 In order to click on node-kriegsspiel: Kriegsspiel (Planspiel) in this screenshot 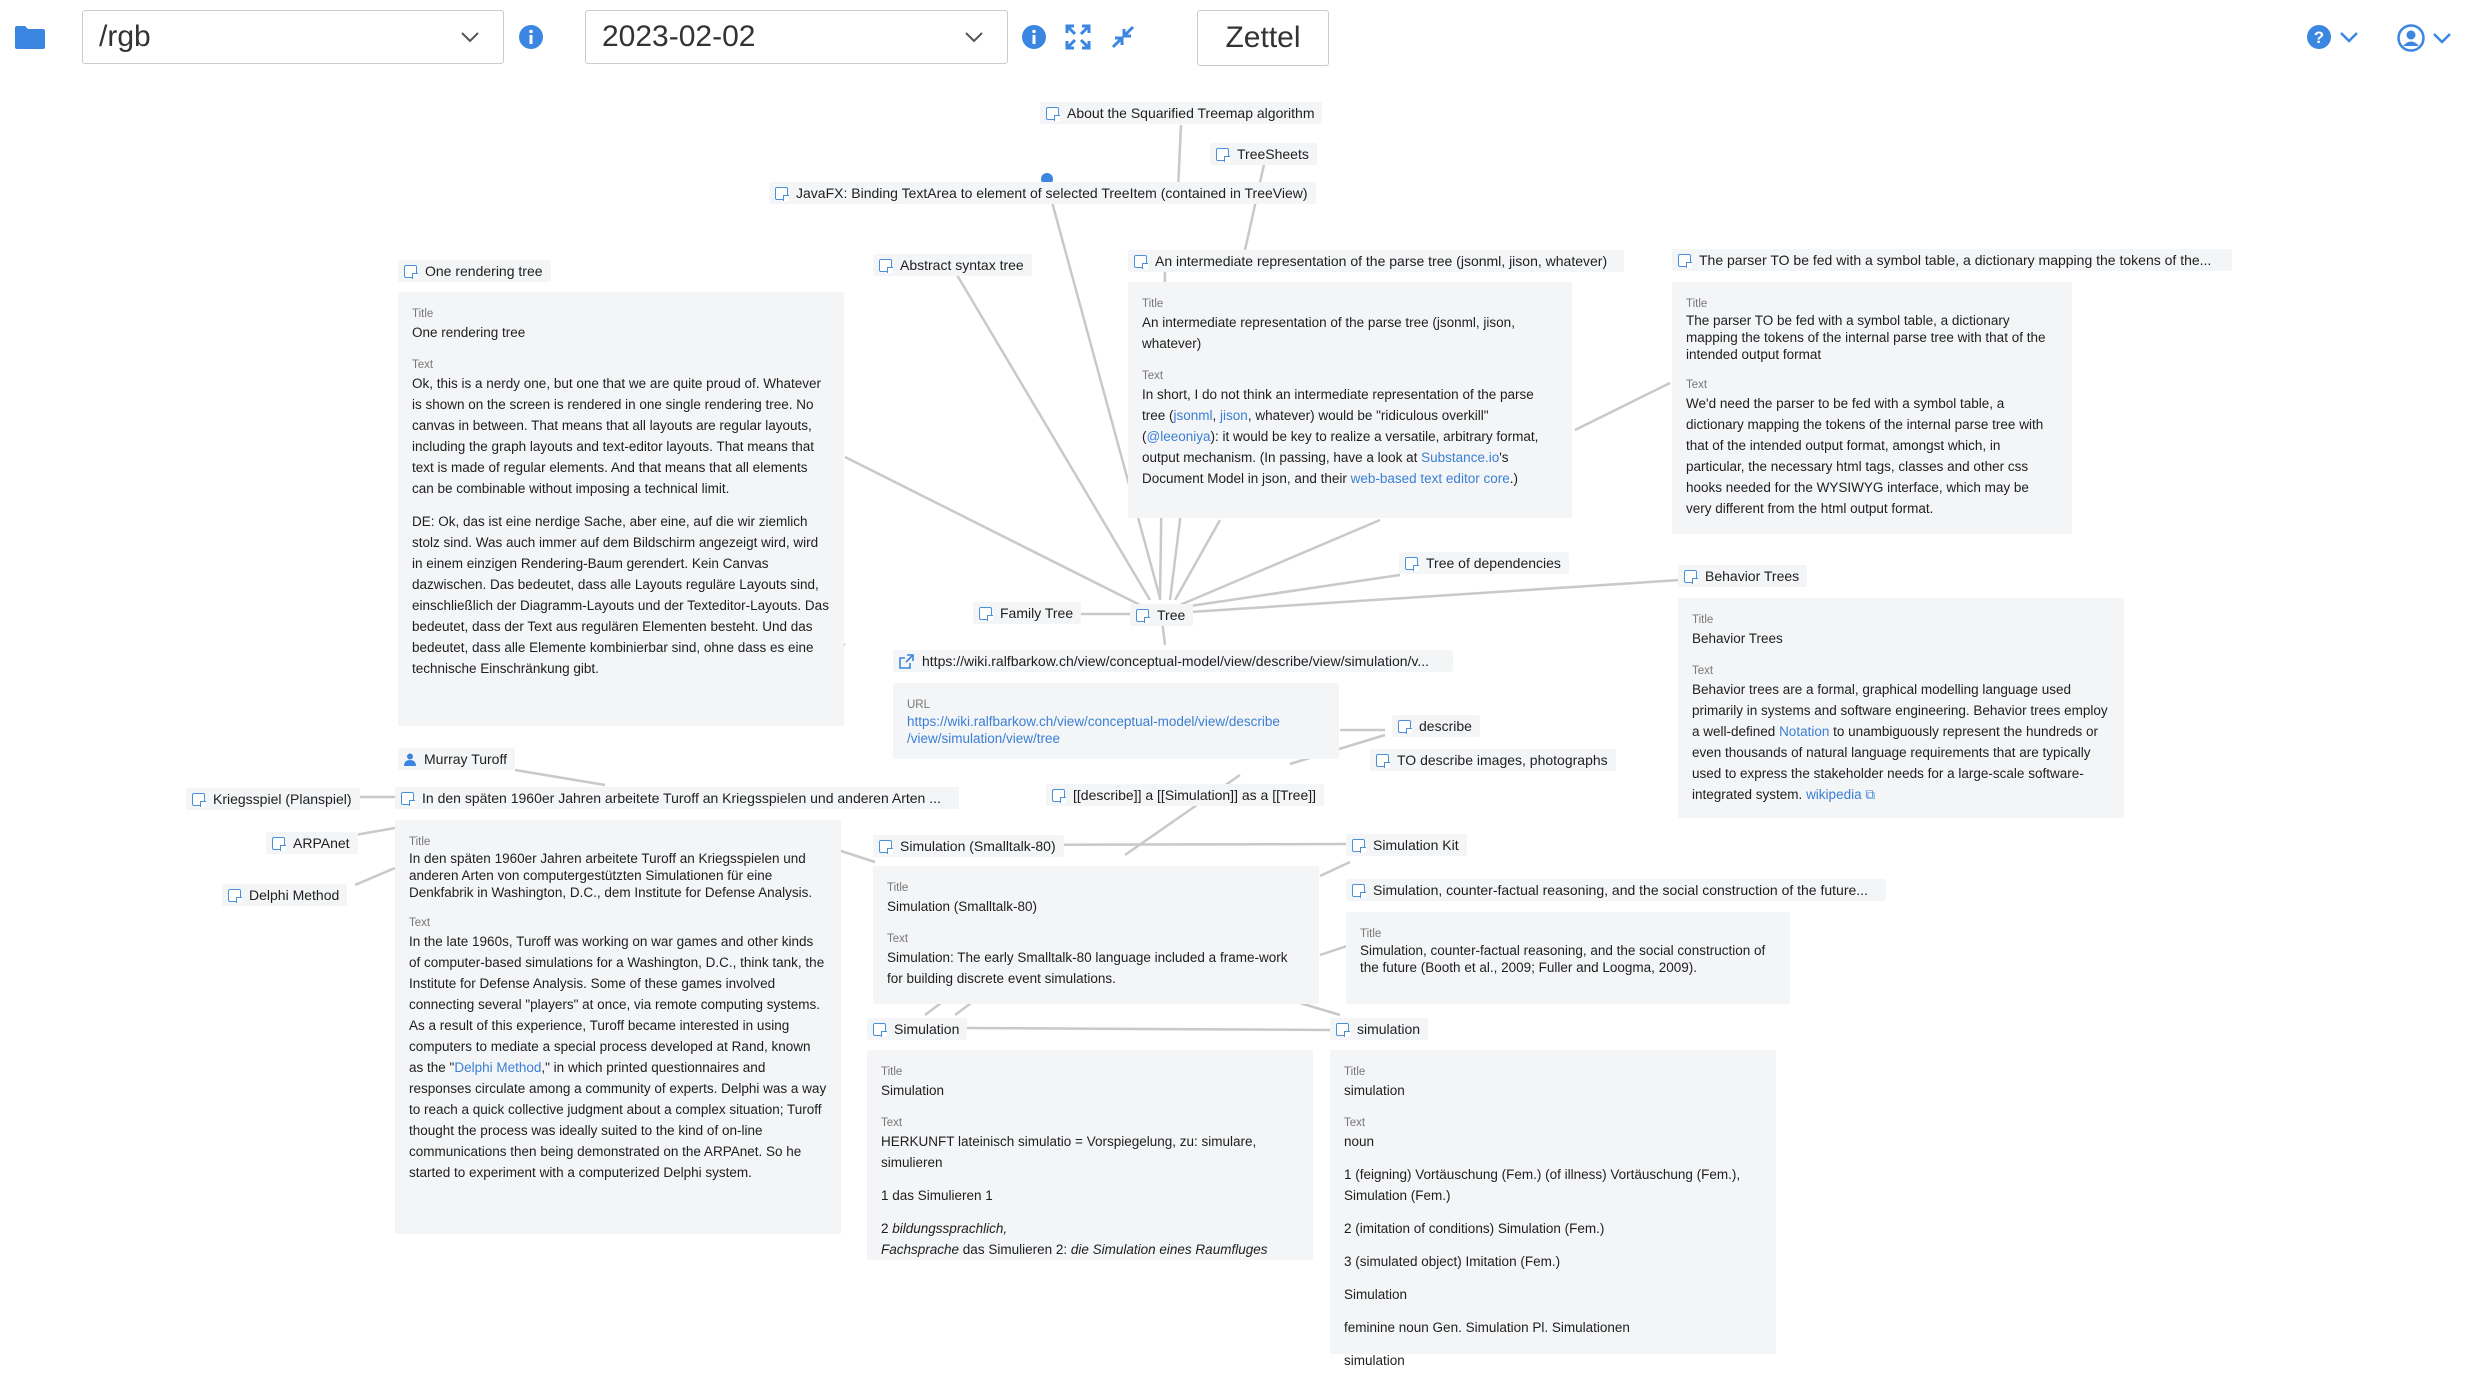, I will do `click(273, 799)`.